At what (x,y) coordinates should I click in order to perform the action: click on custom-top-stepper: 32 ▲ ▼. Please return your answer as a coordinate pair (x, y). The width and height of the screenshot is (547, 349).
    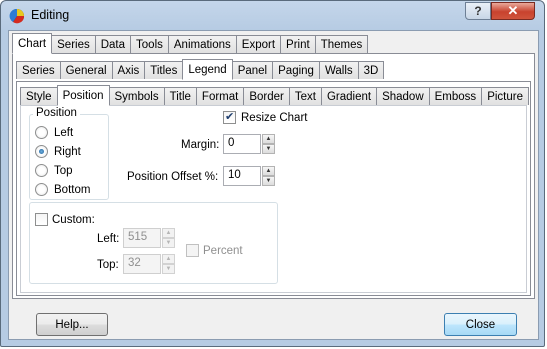
    Looking at the image, I should click on (149, 264).